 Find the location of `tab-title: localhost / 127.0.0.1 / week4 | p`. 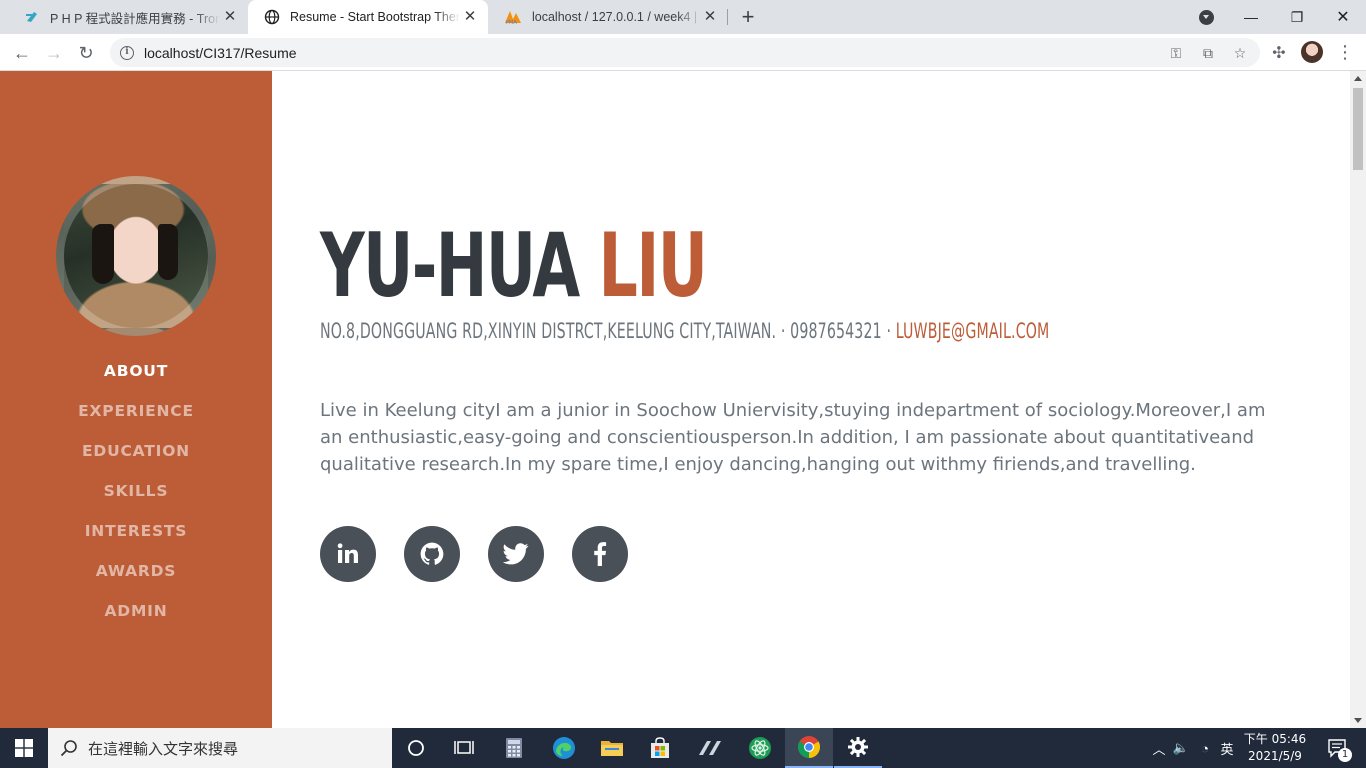

tab-title: localhost / 127.0.0.1 / week4 | p is located at coordinates (617, 17).